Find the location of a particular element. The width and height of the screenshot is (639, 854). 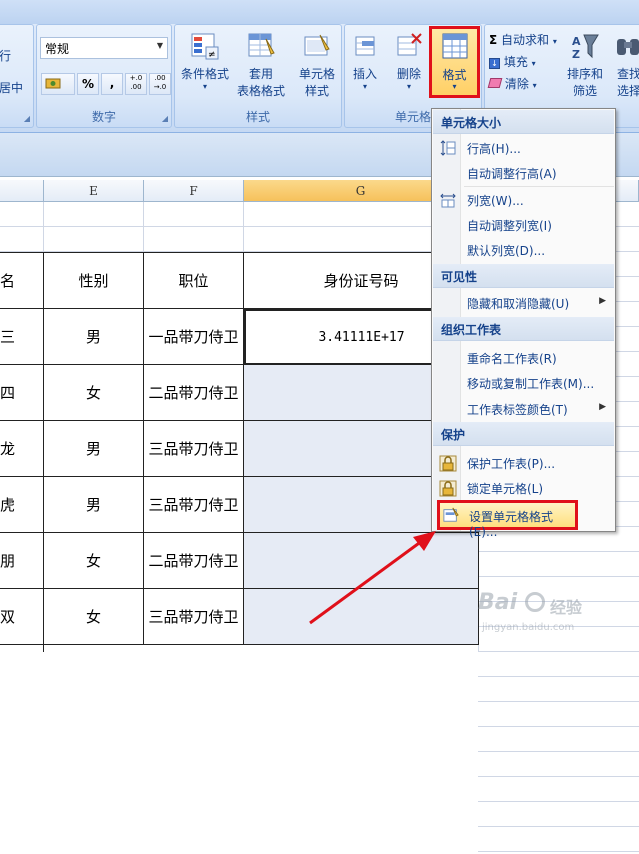

grid-line is located at coordinates (43, 227).